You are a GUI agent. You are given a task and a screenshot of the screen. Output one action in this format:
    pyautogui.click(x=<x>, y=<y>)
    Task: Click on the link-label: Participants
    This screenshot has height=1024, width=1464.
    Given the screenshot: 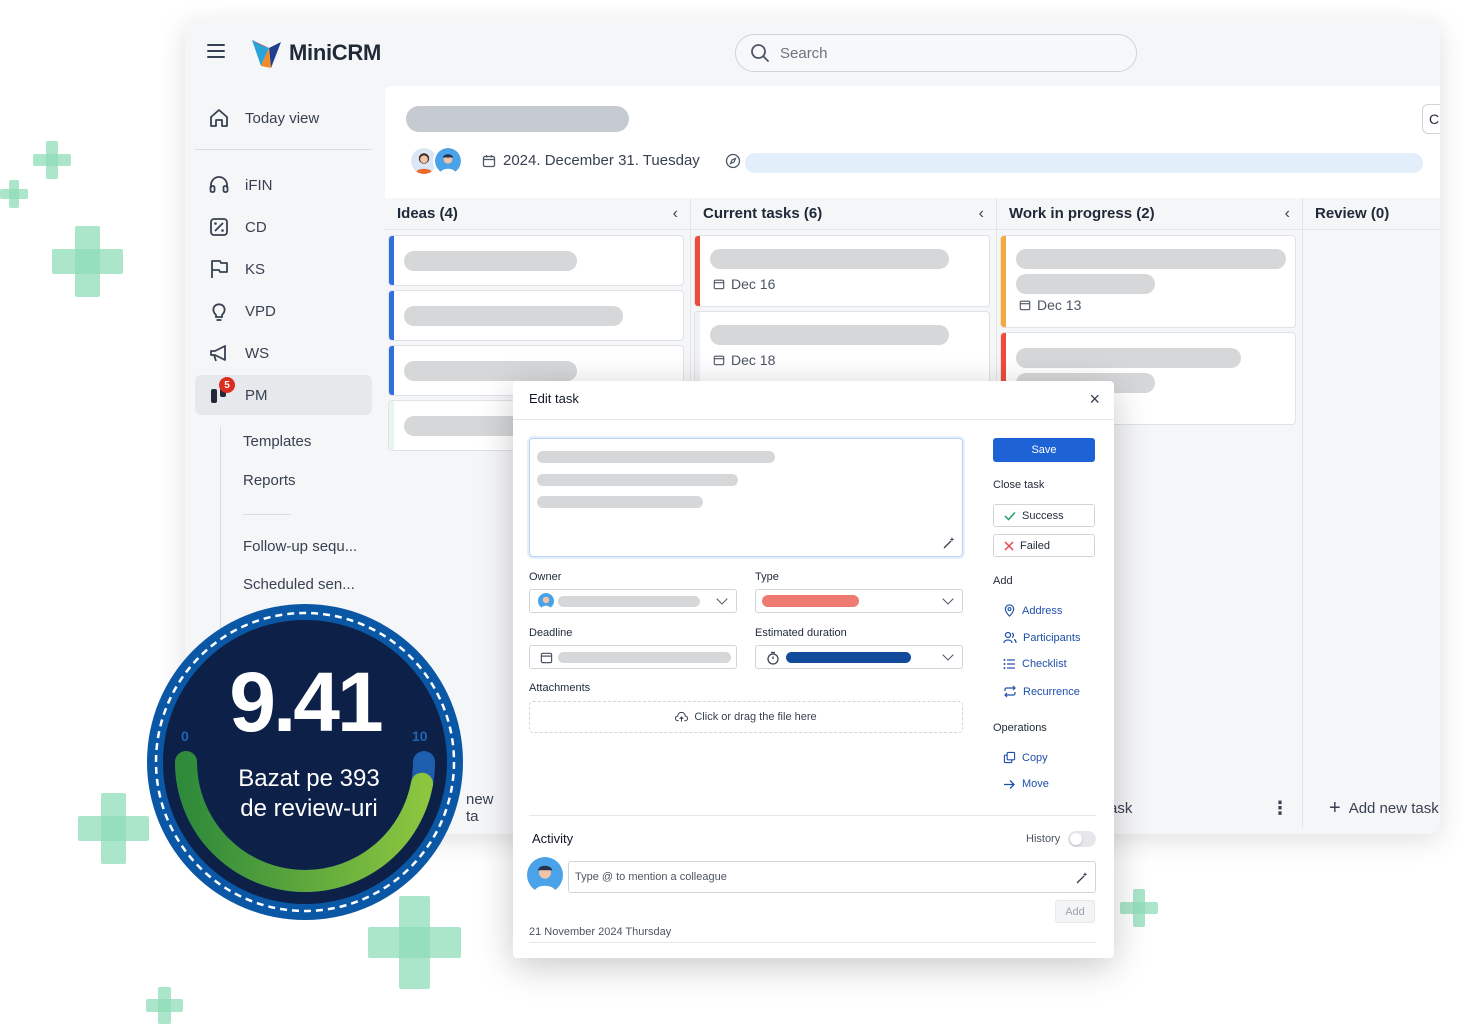 What is the action you would take?
    pyautogui.click(x=1052, y=637)
    